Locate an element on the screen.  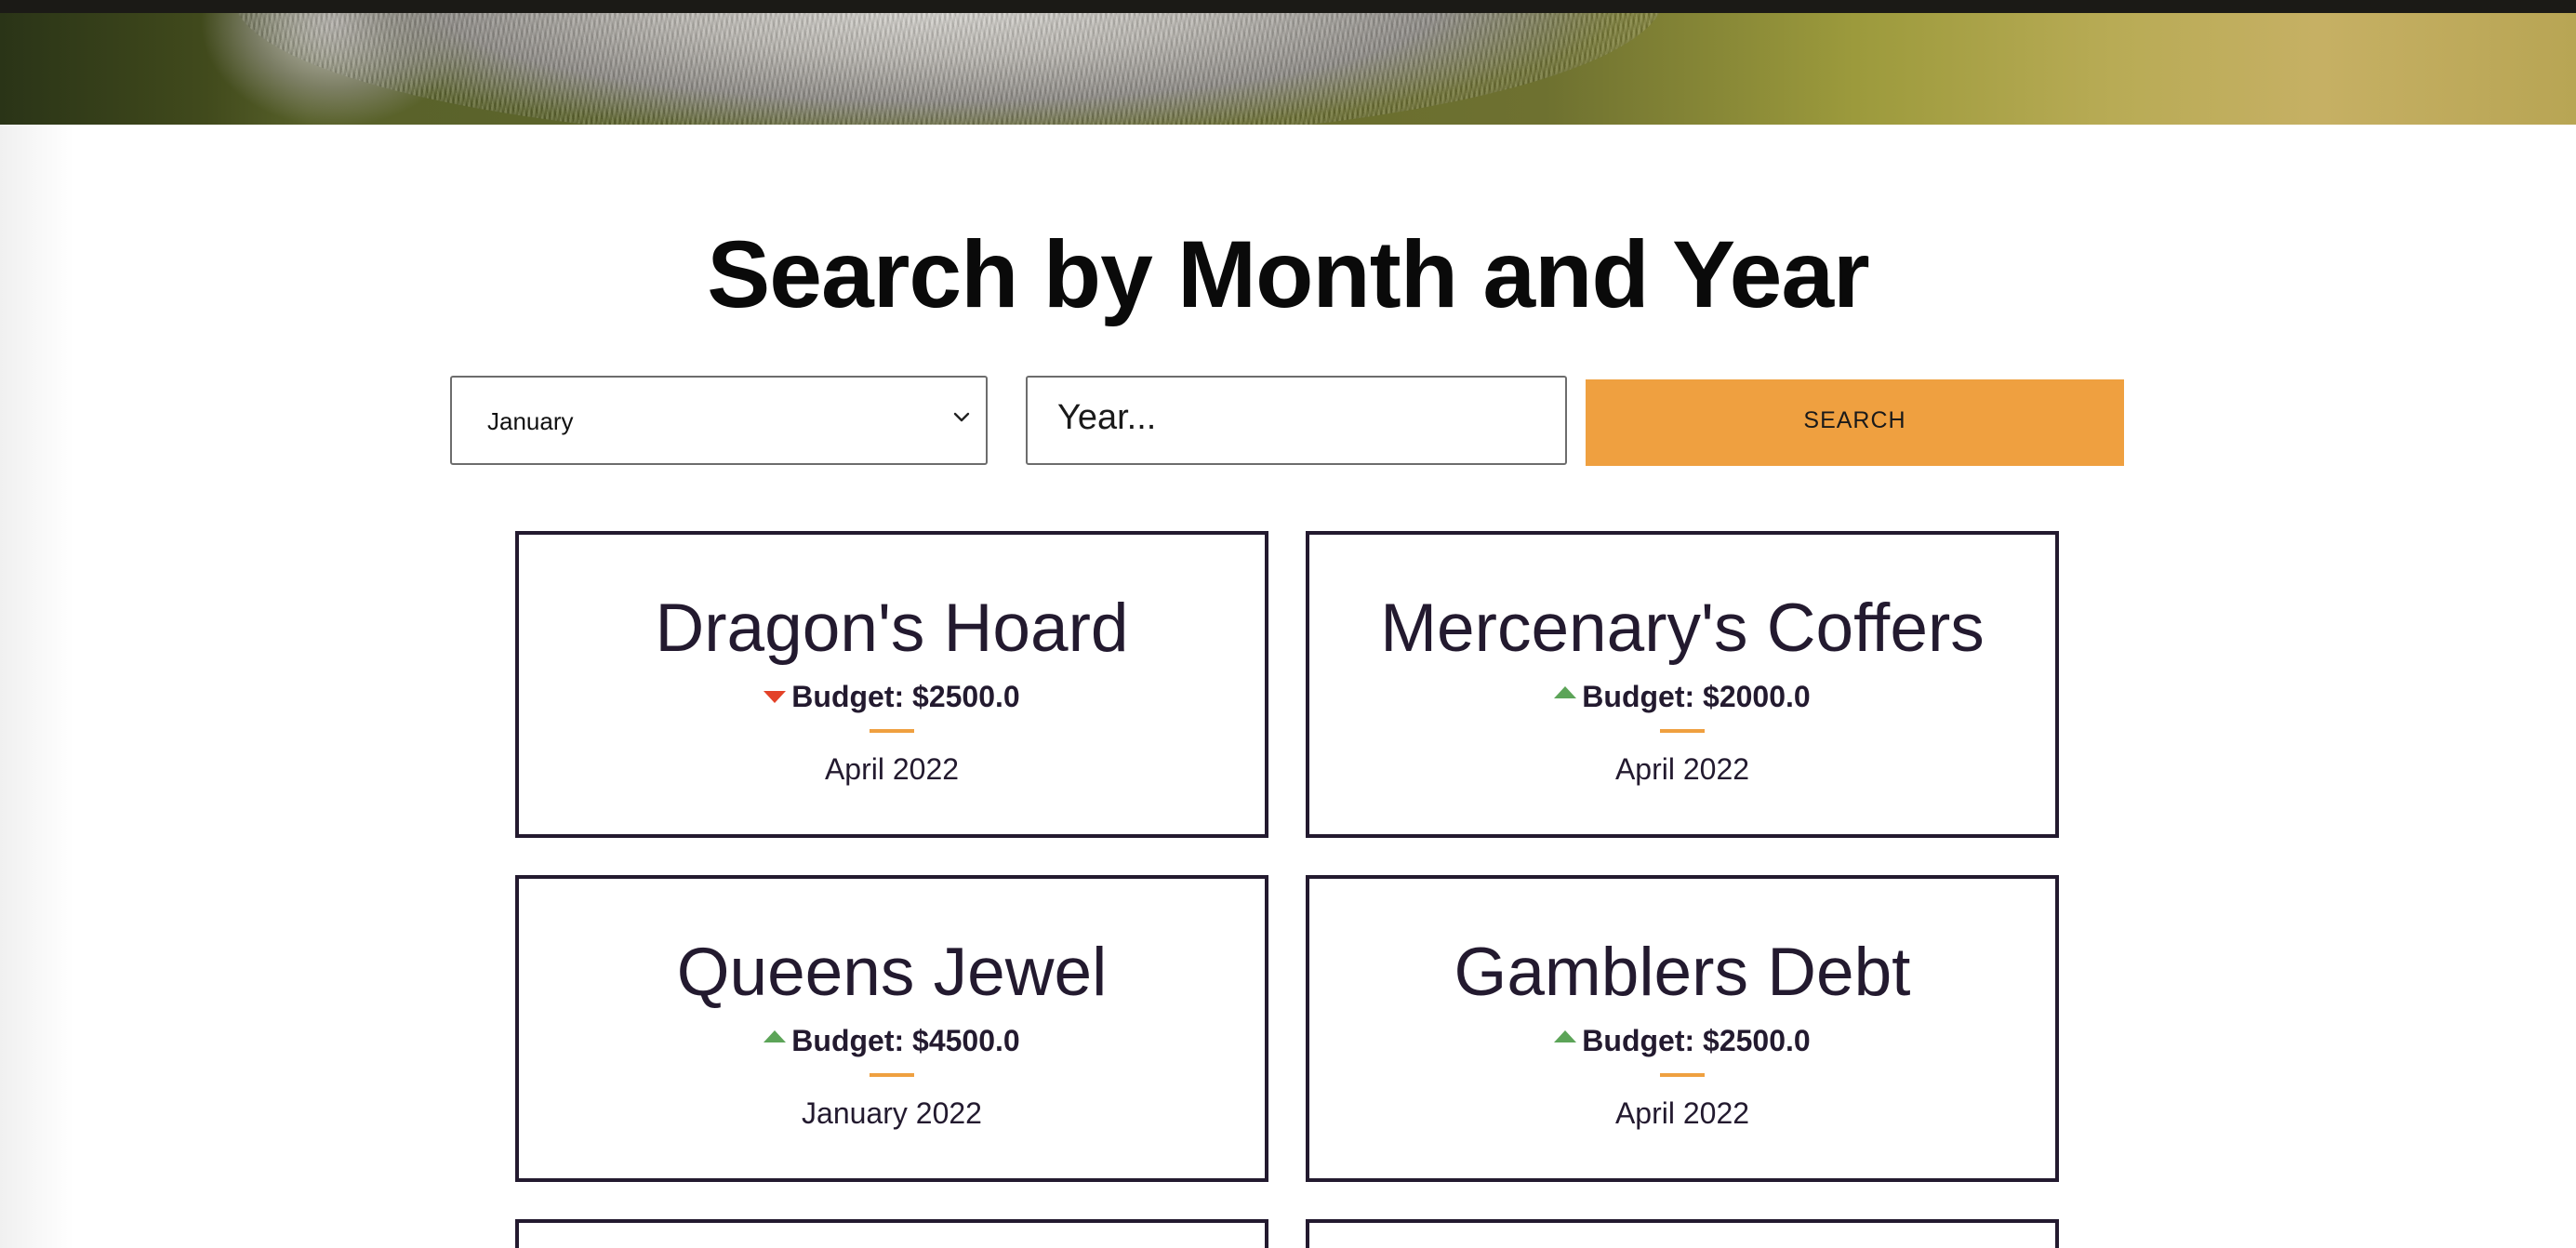
card-title: Queens Jewel is located at coordinates (892, 972).